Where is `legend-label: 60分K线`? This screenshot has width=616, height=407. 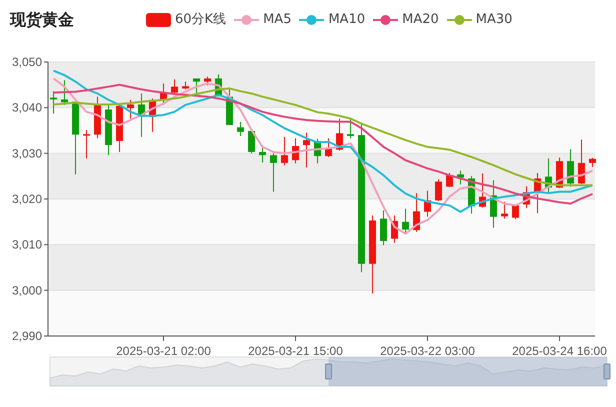
legend-label: 60分K线 is located at coordinates (200, 20).